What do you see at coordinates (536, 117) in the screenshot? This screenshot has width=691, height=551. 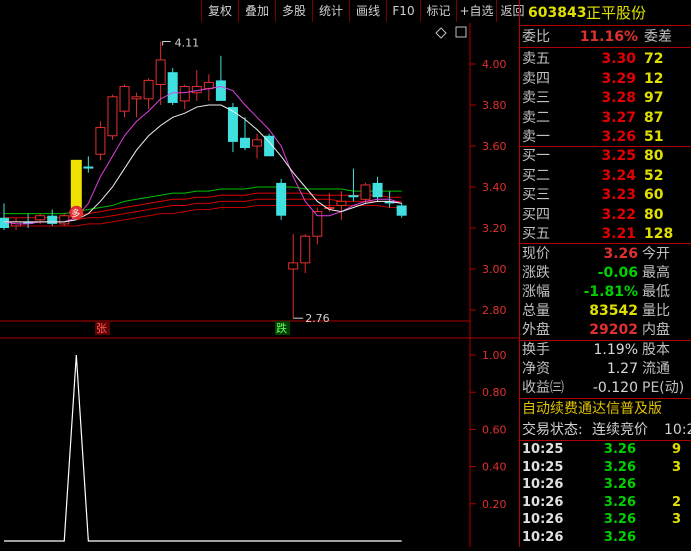 I see `ask-label: 卖二` at bounding box center [536, 117].